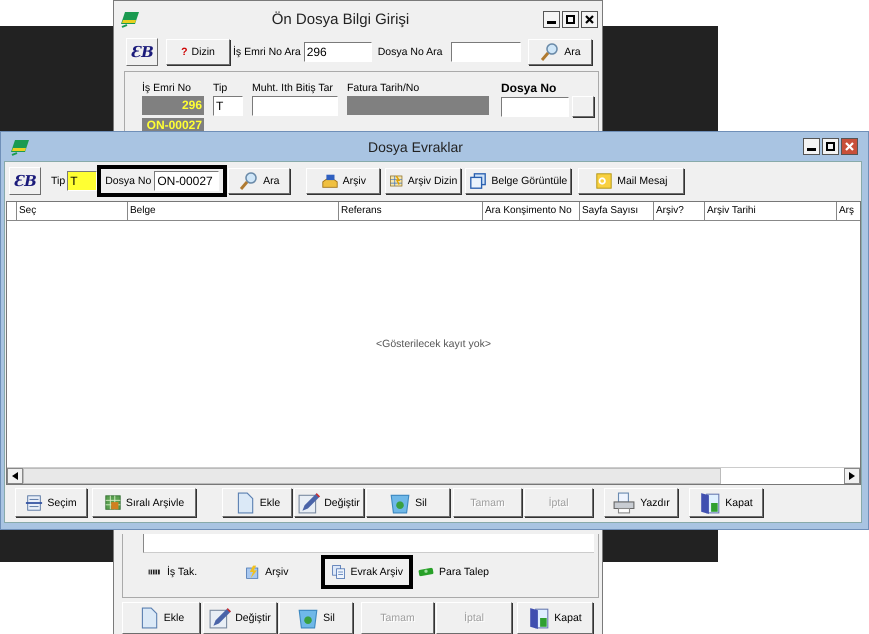 The height and width of the screenshot is (634, 869). I want to click on file-number-badge: ON-00027, so click(173, 125).